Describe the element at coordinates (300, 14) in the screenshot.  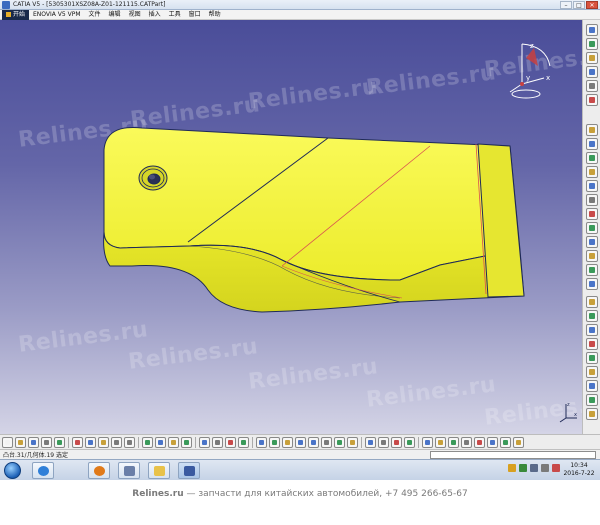
I see `menu-bar: 开始 ENOVIA V5 VPM 文件 编辑 视图 插入 工具 窗口 帮助` at that location.